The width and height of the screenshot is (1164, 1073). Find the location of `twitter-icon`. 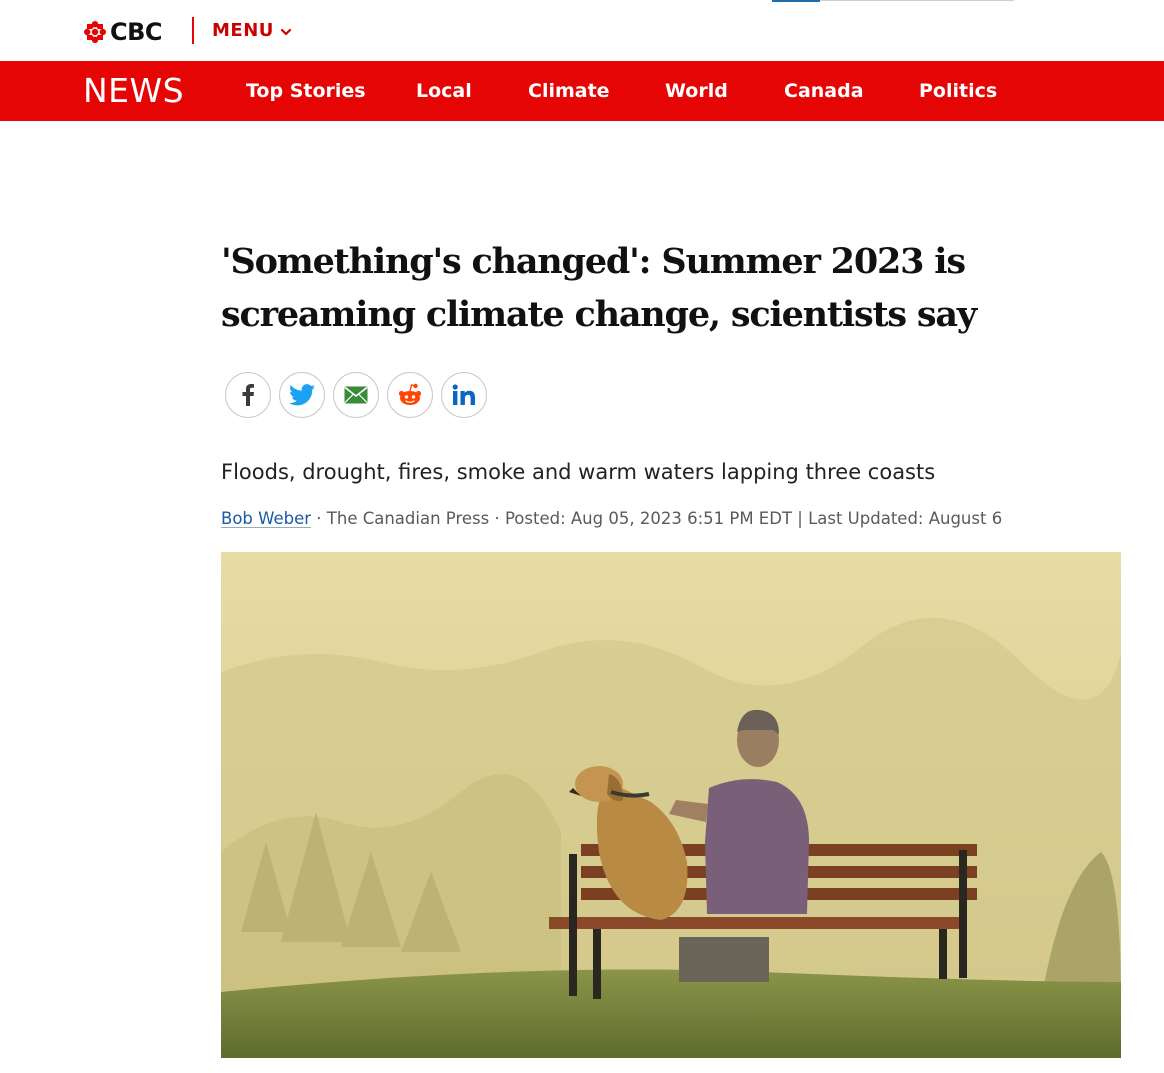

twitter-icon is located at coordinates (302, 395).